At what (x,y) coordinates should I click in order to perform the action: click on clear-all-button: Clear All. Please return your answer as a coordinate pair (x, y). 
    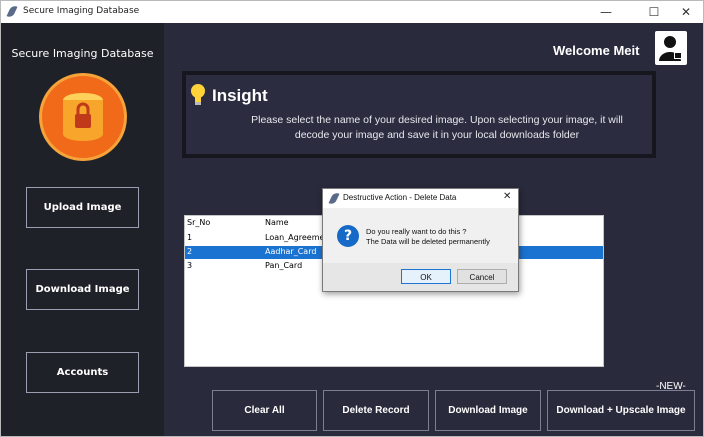
    Looking at the image, I should click on (264, 410).